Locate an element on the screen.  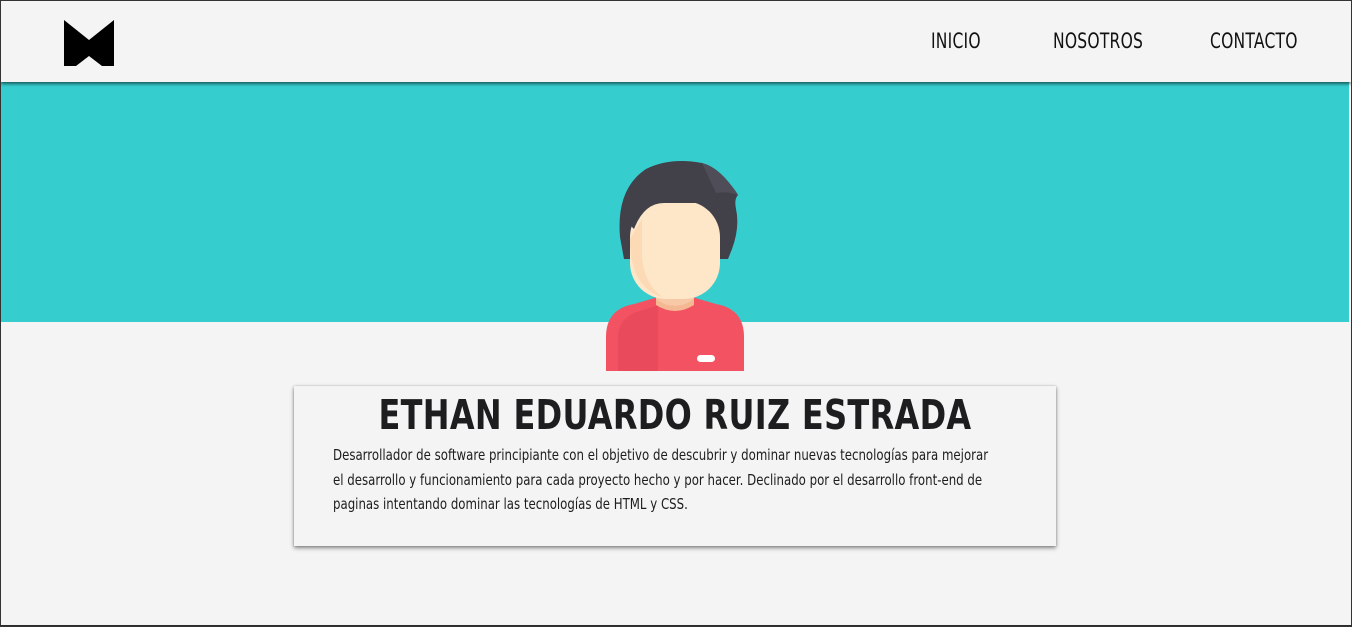
user-avatar-icon is located at coordinates (675, 265).